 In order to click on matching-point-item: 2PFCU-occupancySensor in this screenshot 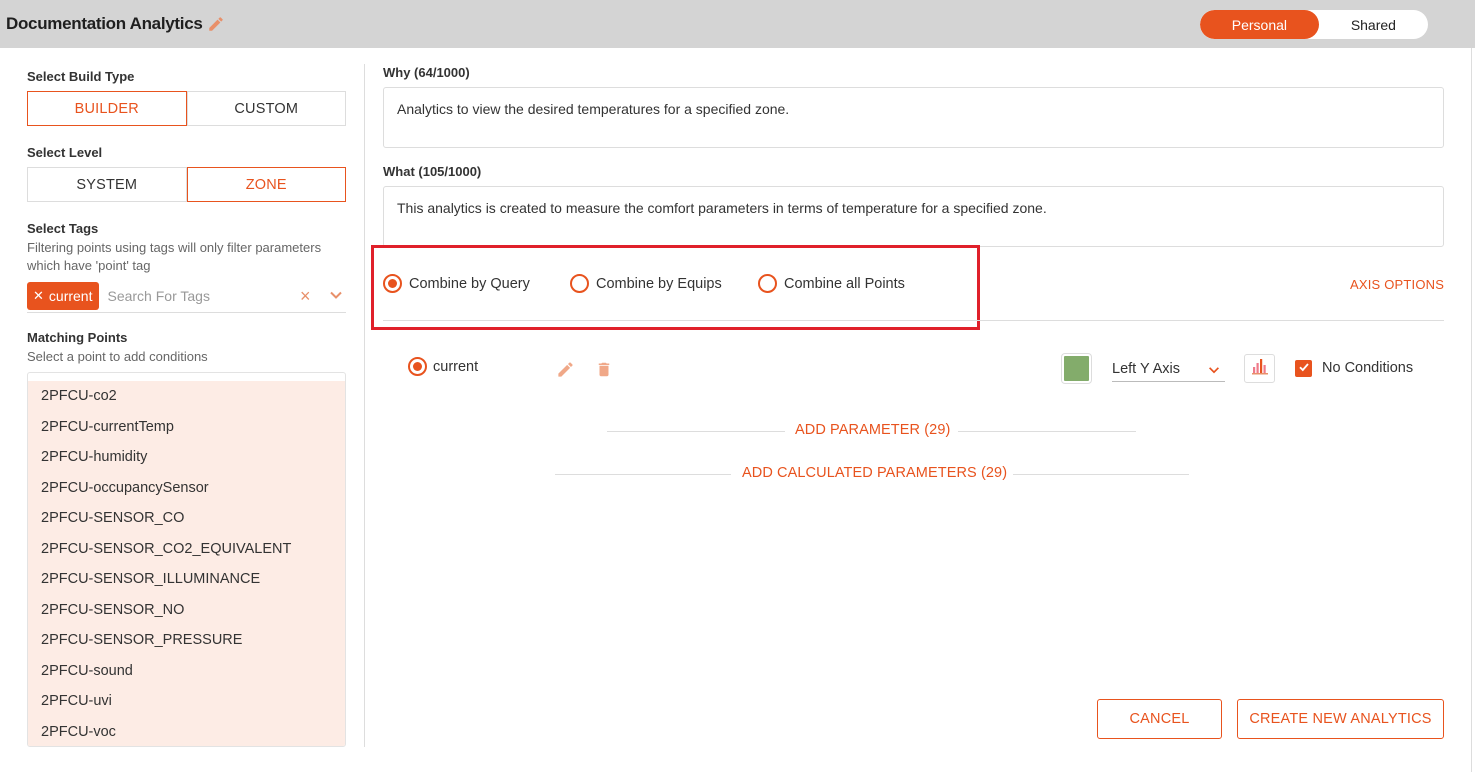, I will do `click(186, 488)`.